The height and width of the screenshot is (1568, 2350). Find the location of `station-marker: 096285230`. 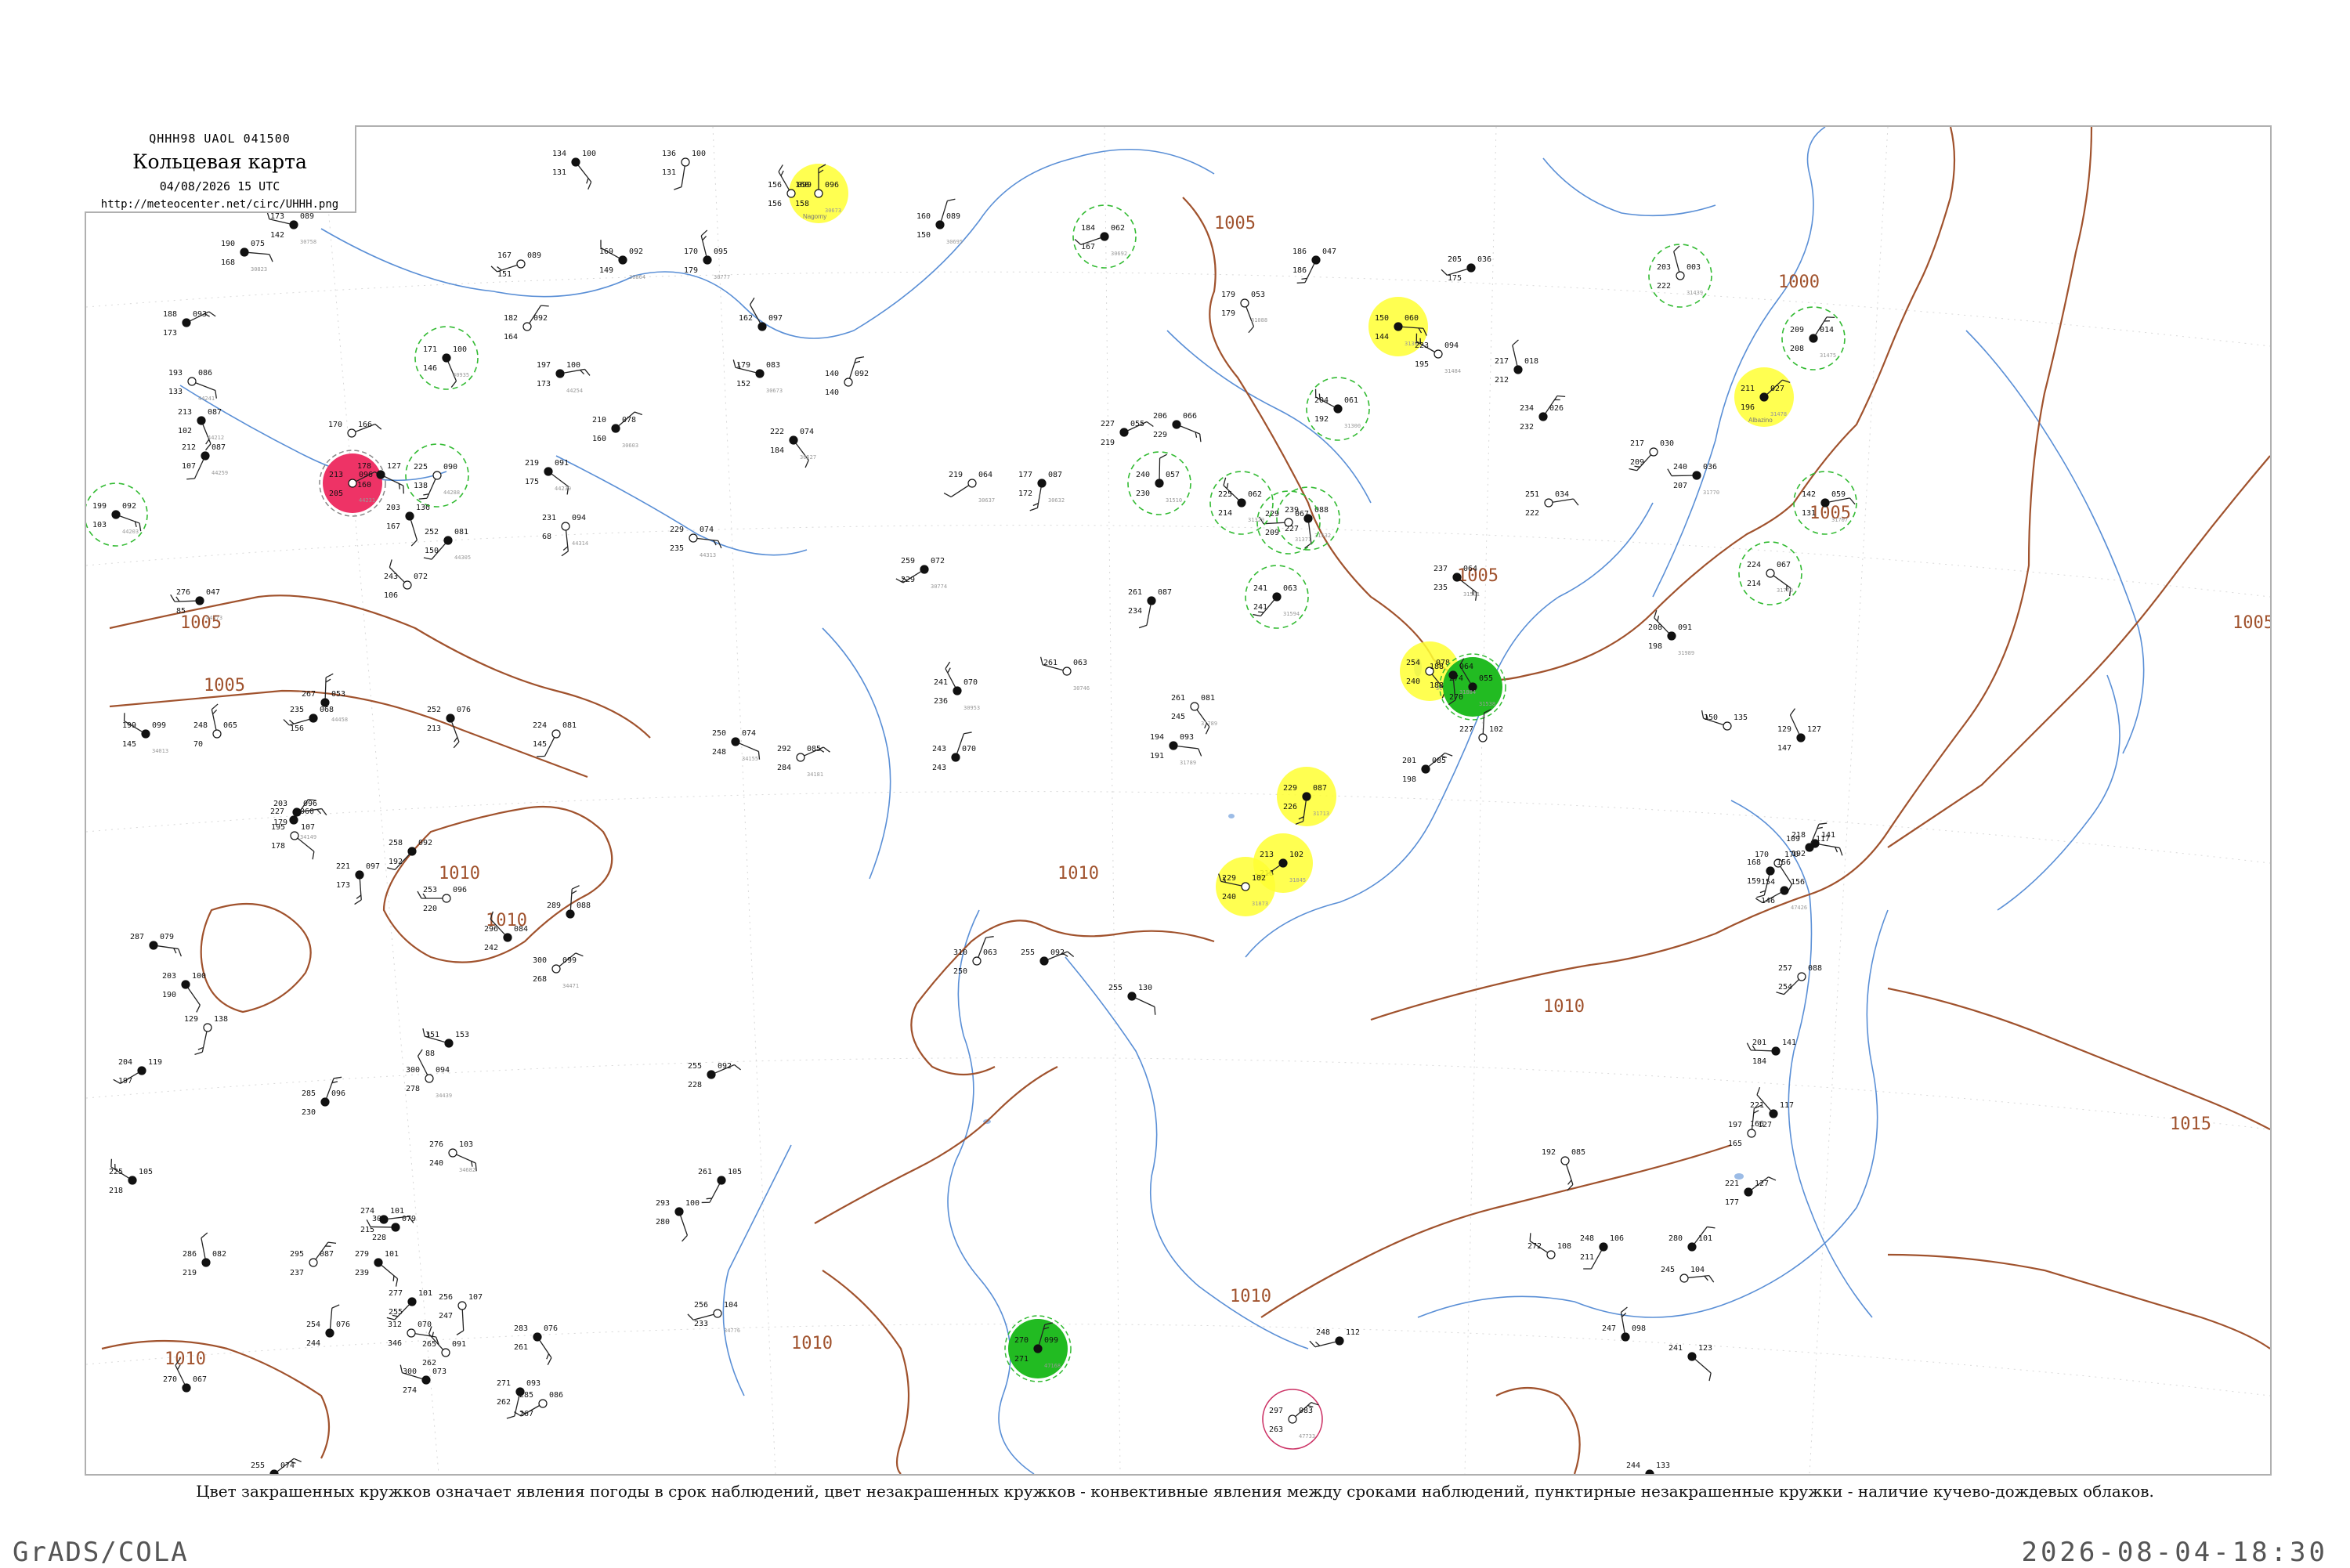

station-marker: 096285230 is located at coordinates (323, 1096).